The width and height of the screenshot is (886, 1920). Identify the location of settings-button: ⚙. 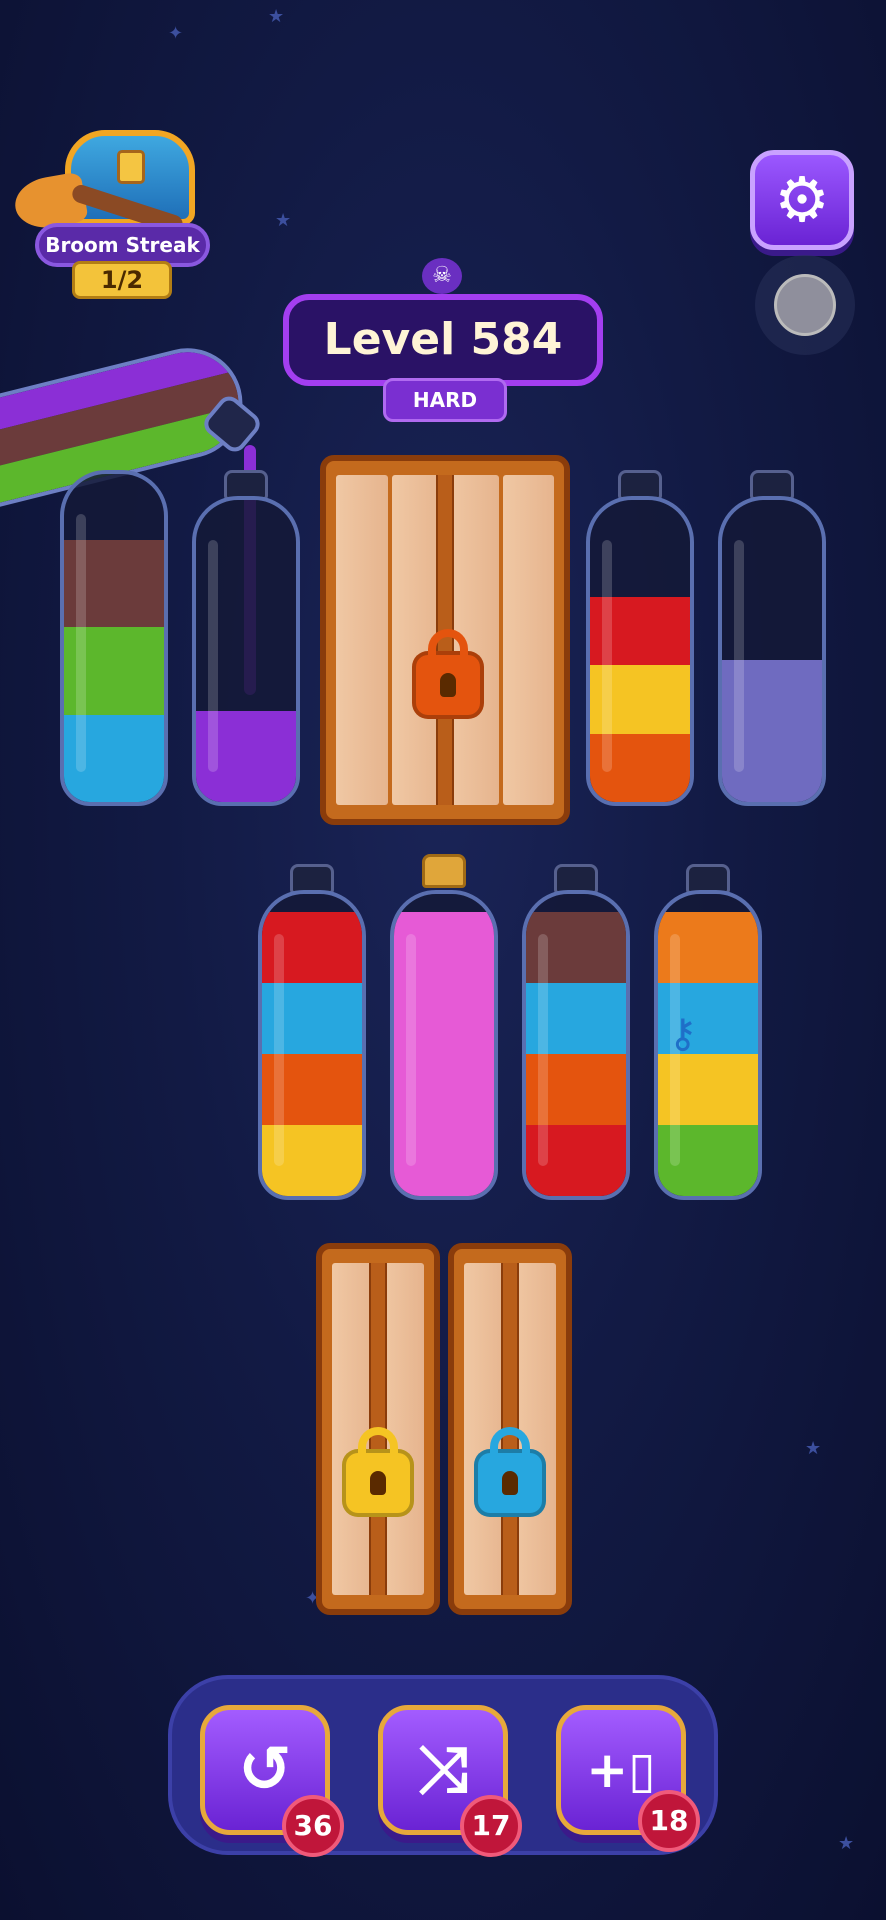
(802, 200).